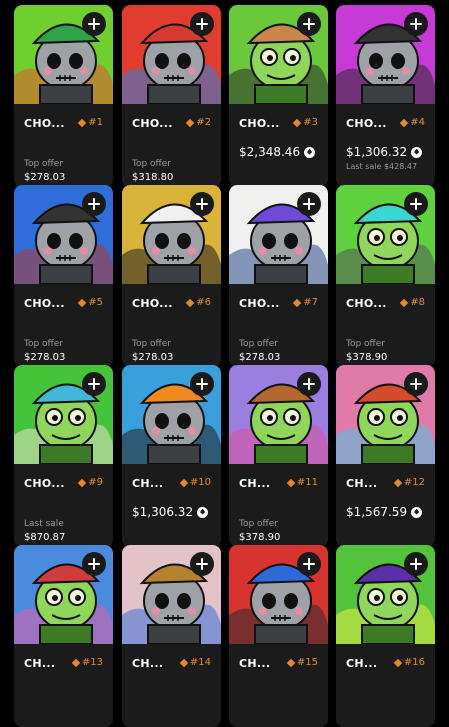 Image resolution: width=449 pixels, height=727 pixels. What do you see at coordinates (63, 96) in the screenshot?
I see `nft-card: CHO... #1 Top offer $278.03` at bounding box center [63, 96].